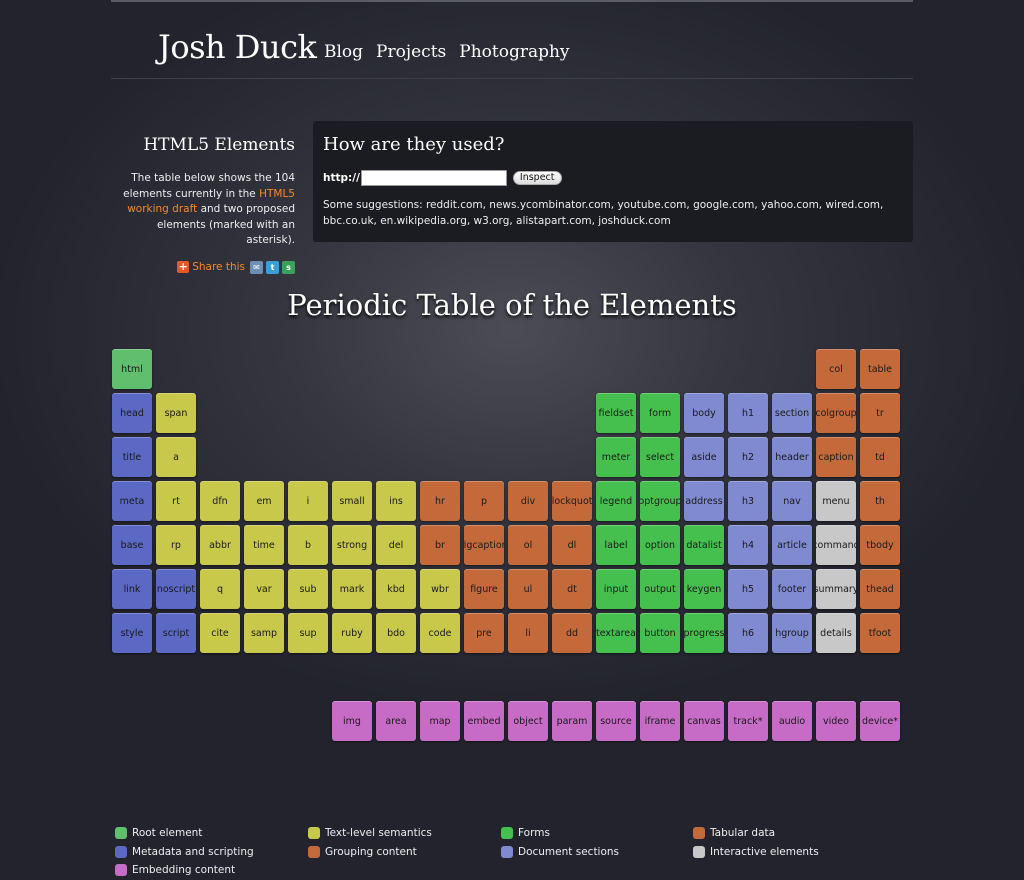 This screenshot has width=1024, height=880. What do you see at coordinates (836, 369) in the screenshot?
I see `element-col: col` at bounding box center [836, 369].